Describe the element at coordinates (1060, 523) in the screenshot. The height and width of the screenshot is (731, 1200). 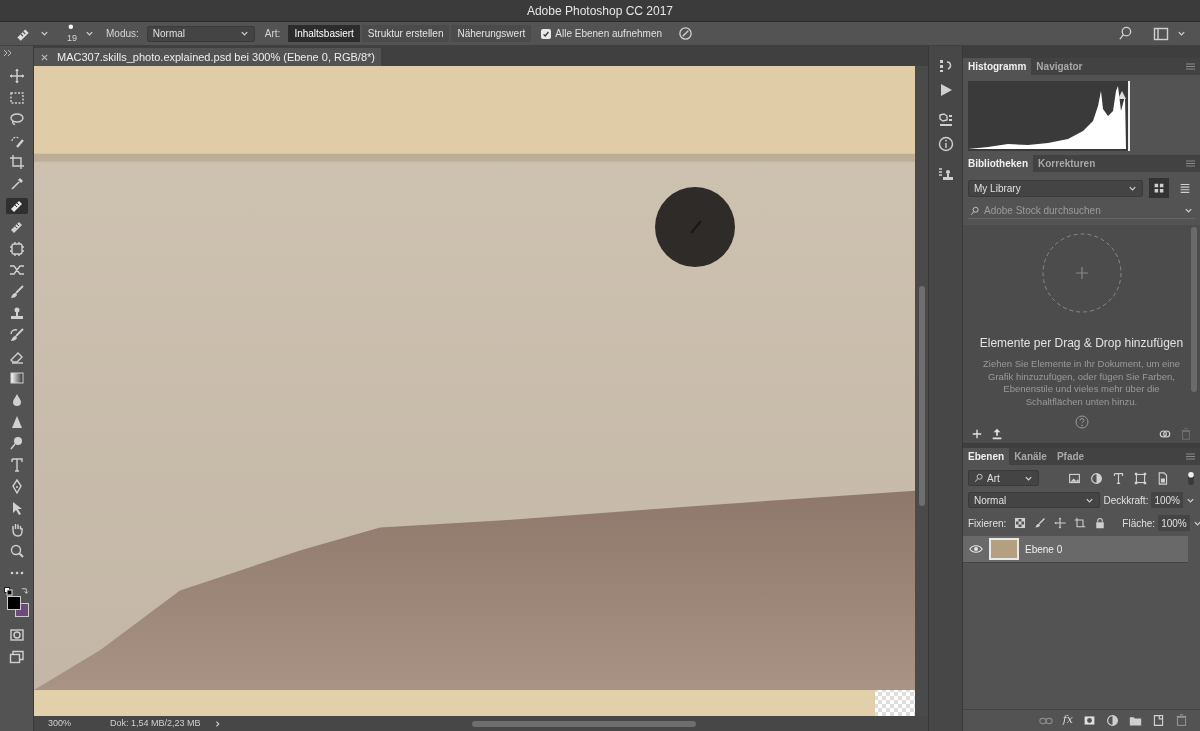
I see `lock-position-icon` at that location.